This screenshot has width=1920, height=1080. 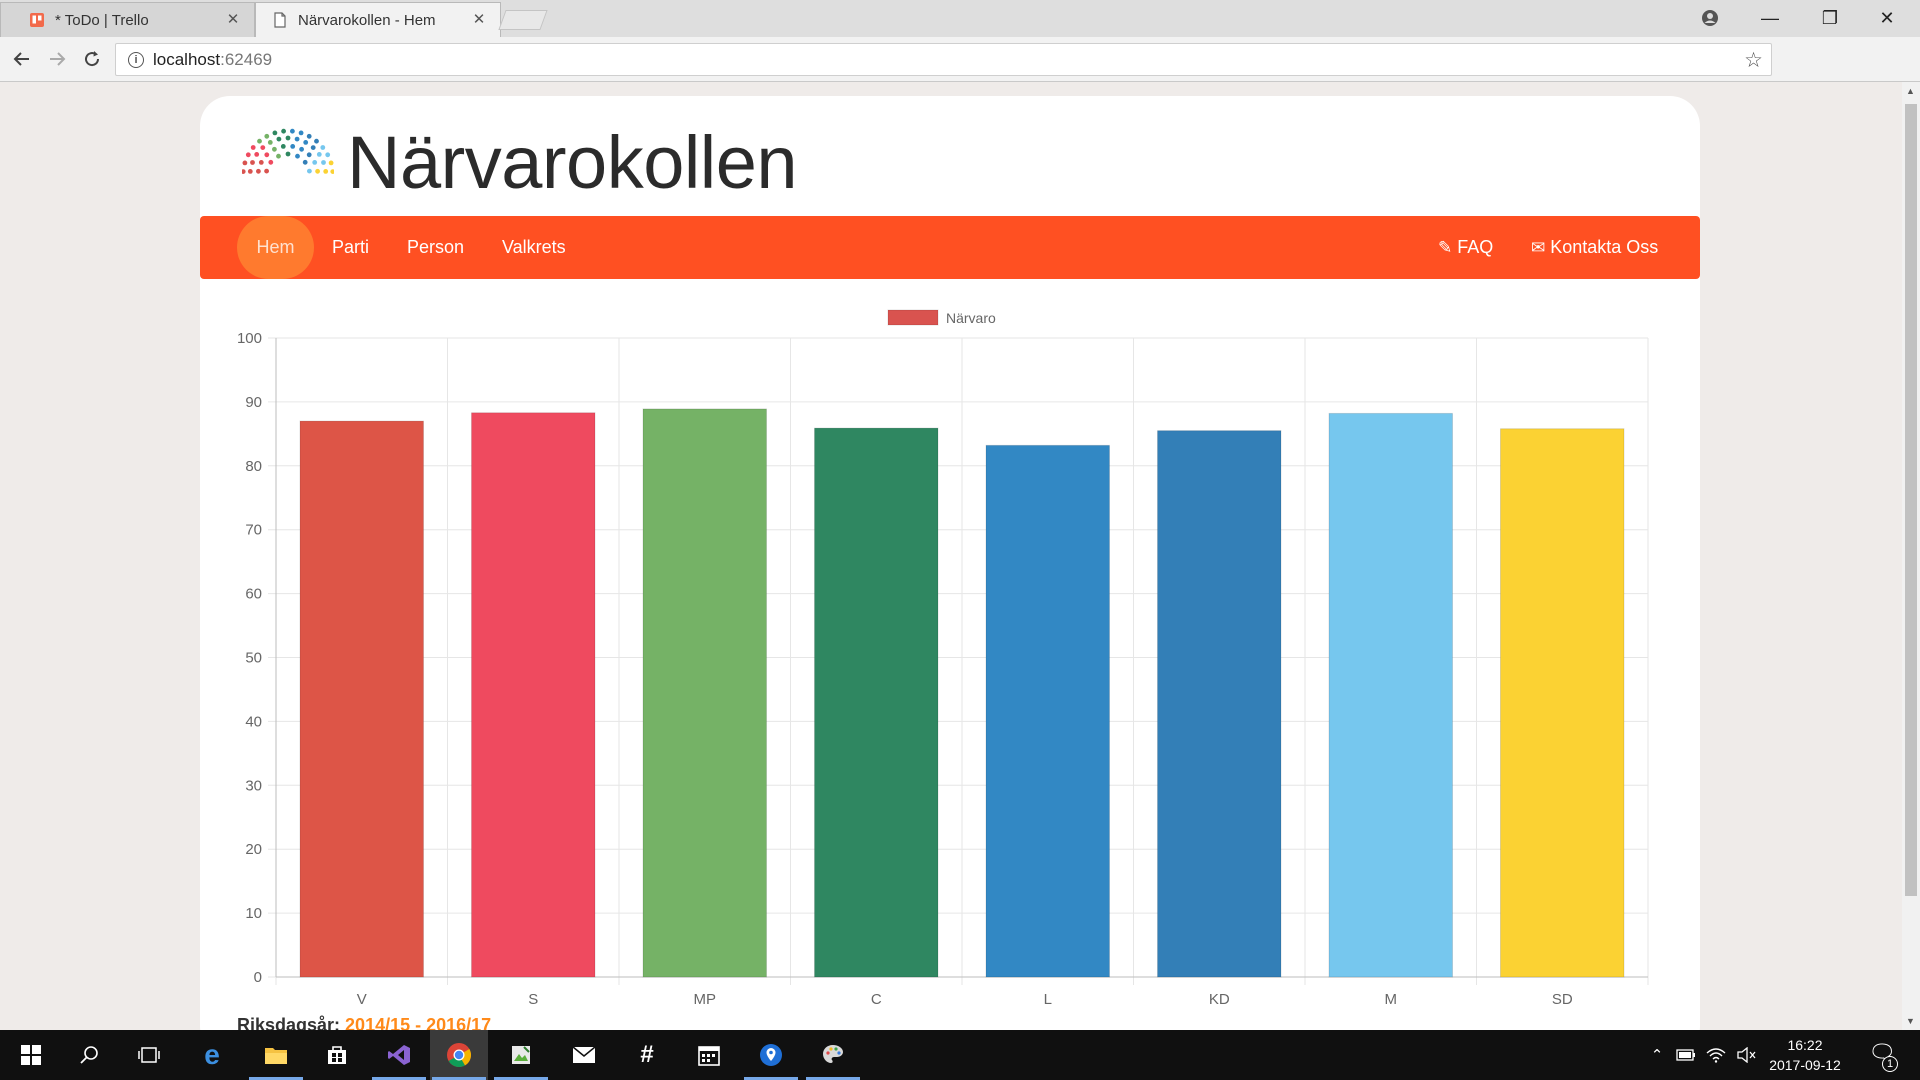 I want to click on visual-studio-icon, so click(x=399, y=1055).